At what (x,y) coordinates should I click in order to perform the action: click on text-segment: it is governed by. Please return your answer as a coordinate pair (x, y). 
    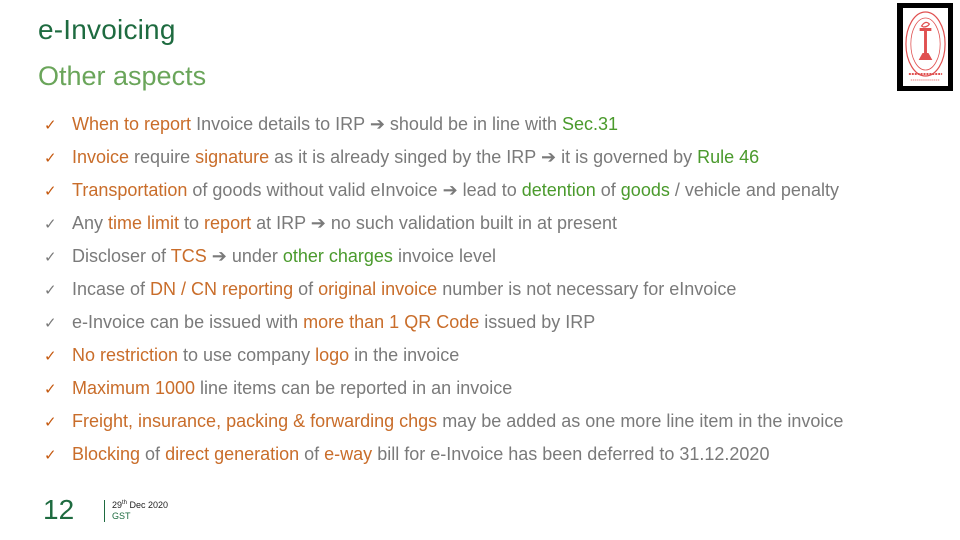
    Looking at the image, I should click on (627, 157).